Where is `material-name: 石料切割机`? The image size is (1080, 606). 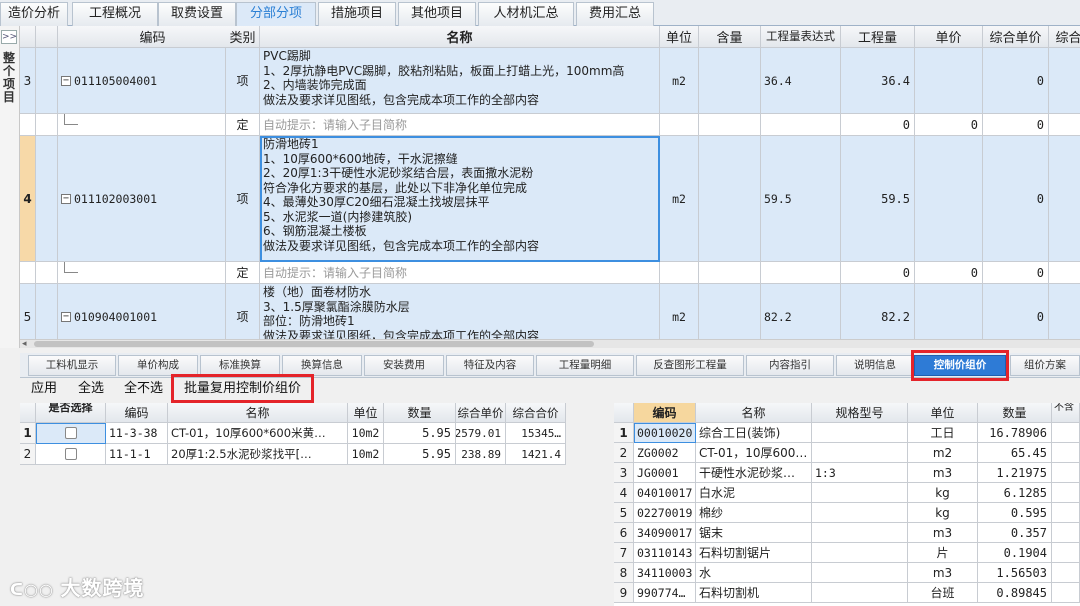
material-name: 石料切割机 is located at coordinates (754, 593).